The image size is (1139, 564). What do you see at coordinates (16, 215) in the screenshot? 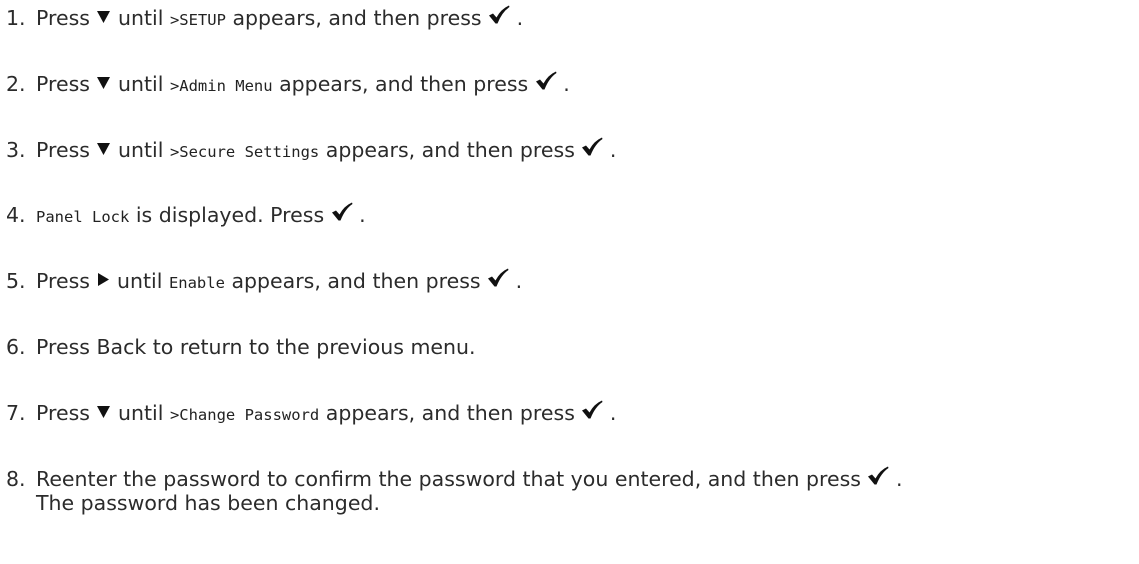
I see `step-number: 4.` at bounding box center [16, 215].